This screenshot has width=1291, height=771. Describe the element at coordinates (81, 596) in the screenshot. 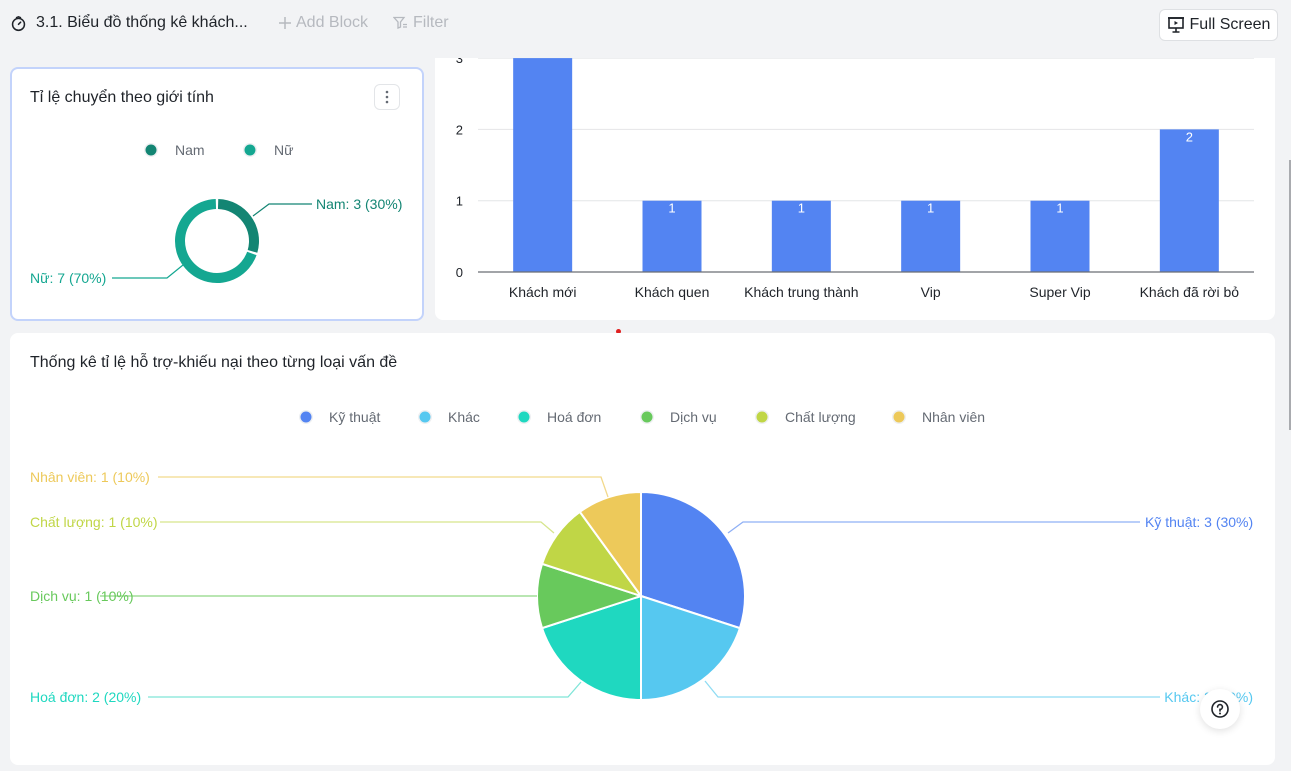

I see `slice-label-3: Dịch vụ: 1 (10%)` at that location.